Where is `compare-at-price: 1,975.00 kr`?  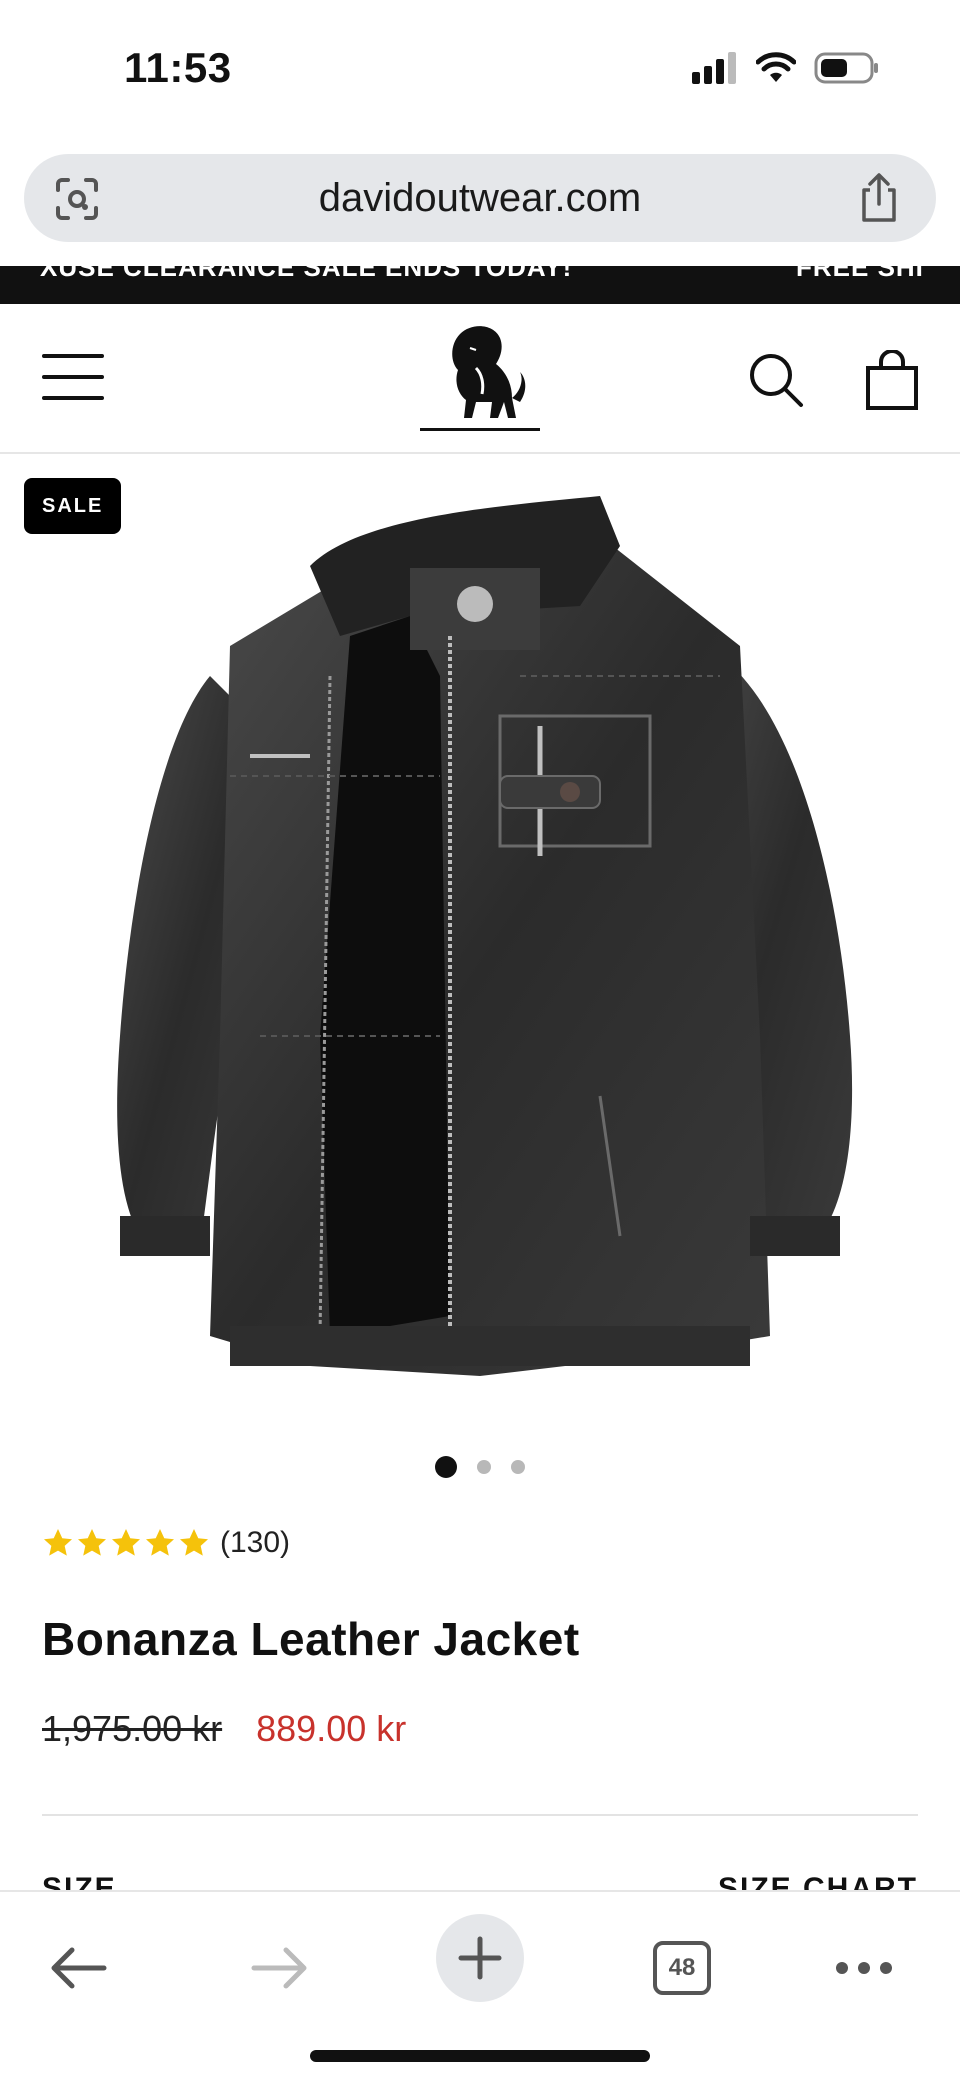
compare-at-price: 1,975.00 kr is located at coordinates (132, 1728).